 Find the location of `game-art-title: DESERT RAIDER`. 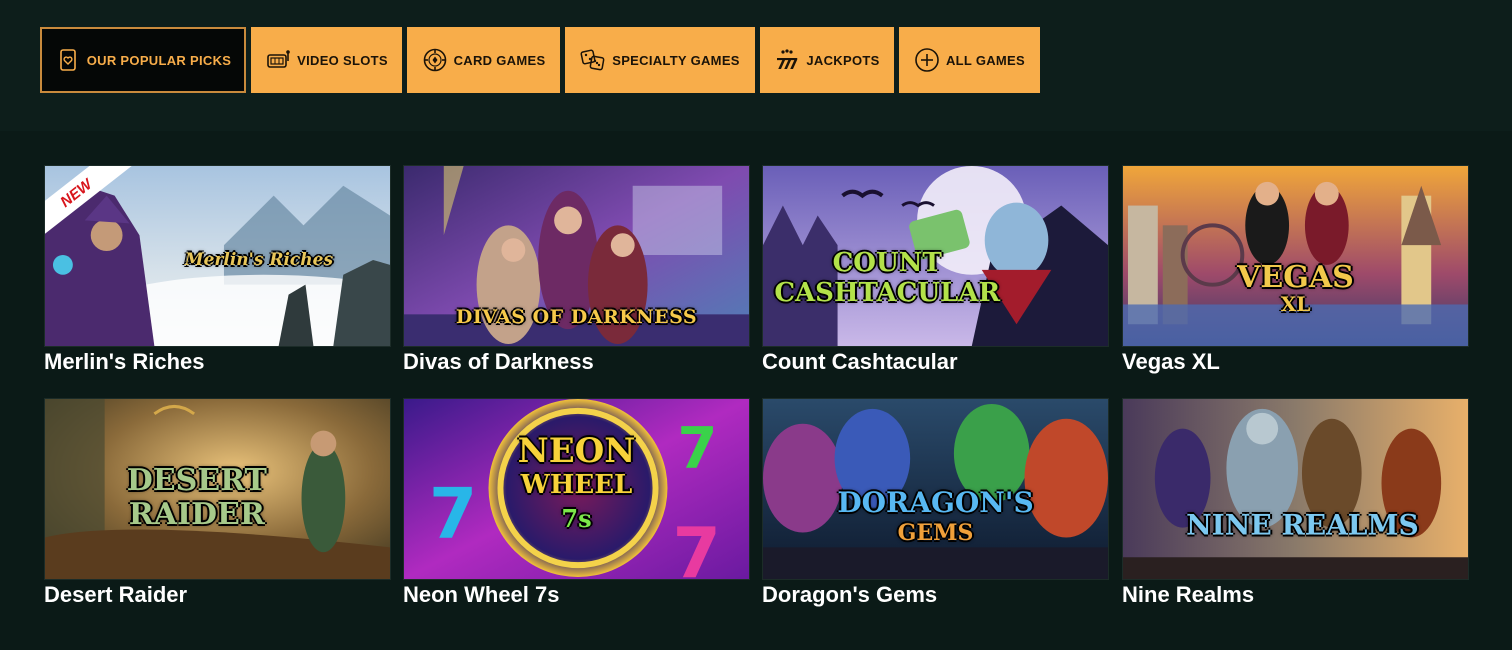

game-art-title: DESERT RAIDER is located at coordinates (197, 498).